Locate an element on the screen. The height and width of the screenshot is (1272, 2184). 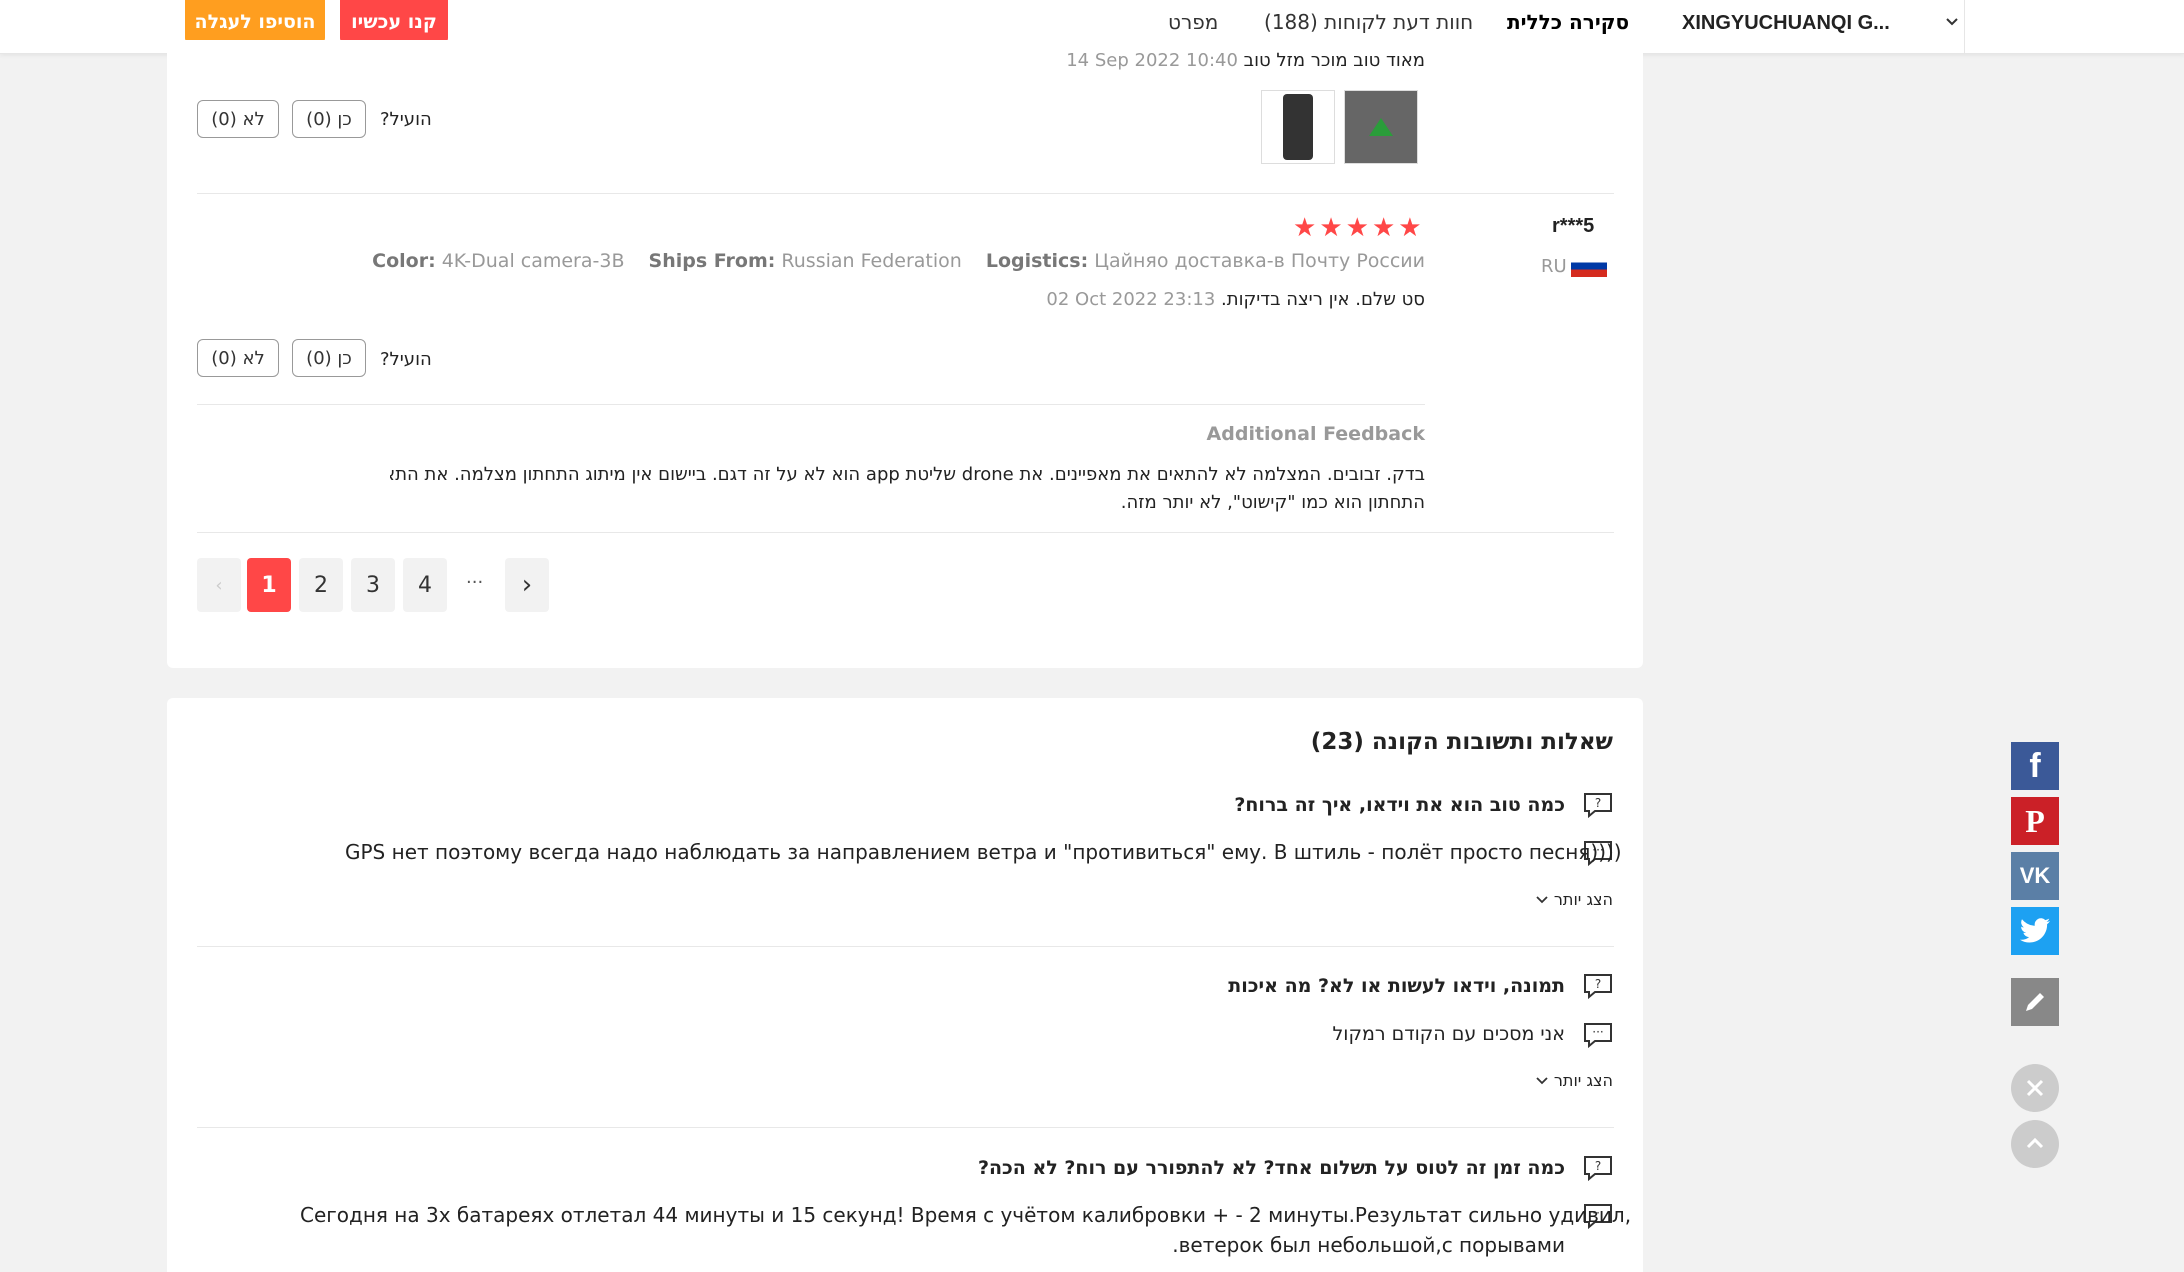
attr-color: Color: 4K-Dual camera-3B is located at coordinates (498, 261).